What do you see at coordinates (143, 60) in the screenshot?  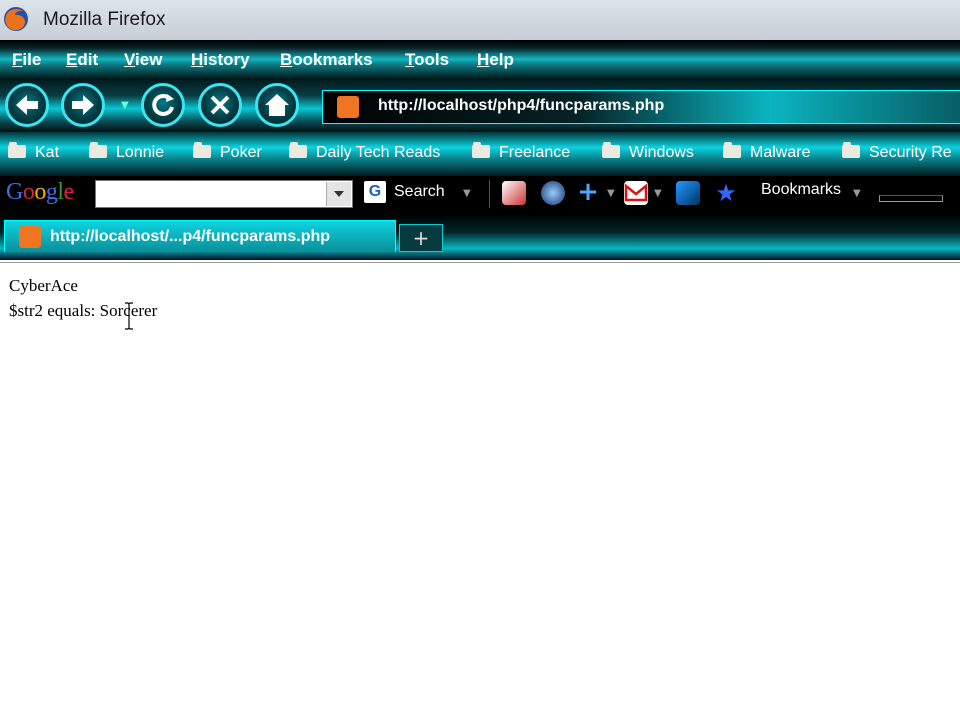 I see `menu-view: View` at bounding box center [143, 60].